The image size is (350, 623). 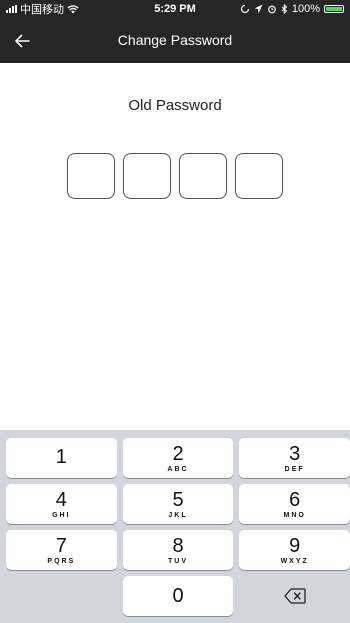 I want to click on keypad-row: 4 GHI 5 JKL 6 MNO, so click(x=178, y=504).